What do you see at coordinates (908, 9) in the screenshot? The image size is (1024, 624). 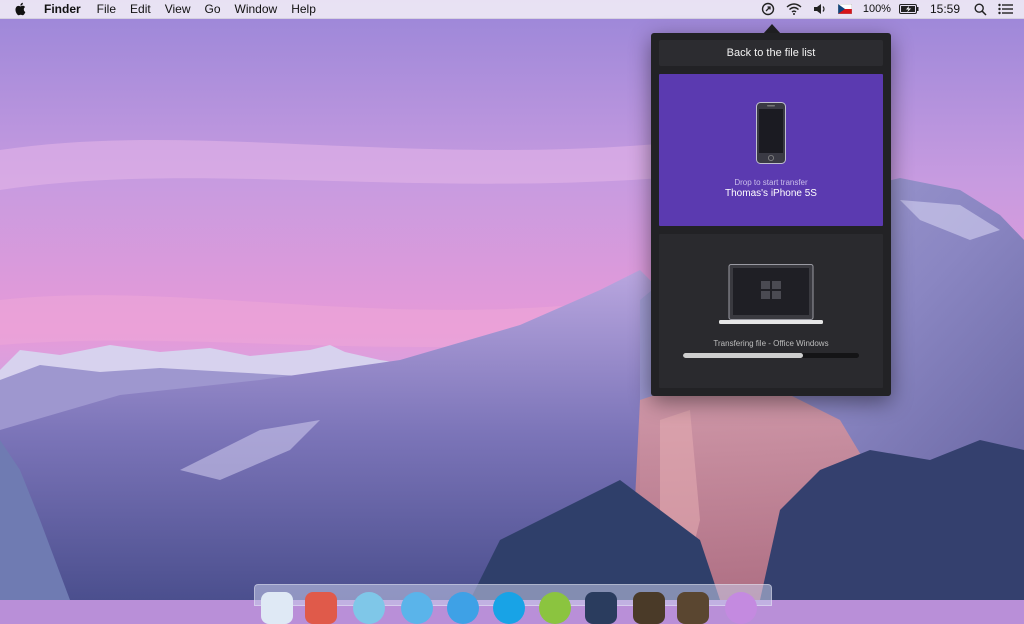 I see `battery-icon` at bounding box center [908, 9].